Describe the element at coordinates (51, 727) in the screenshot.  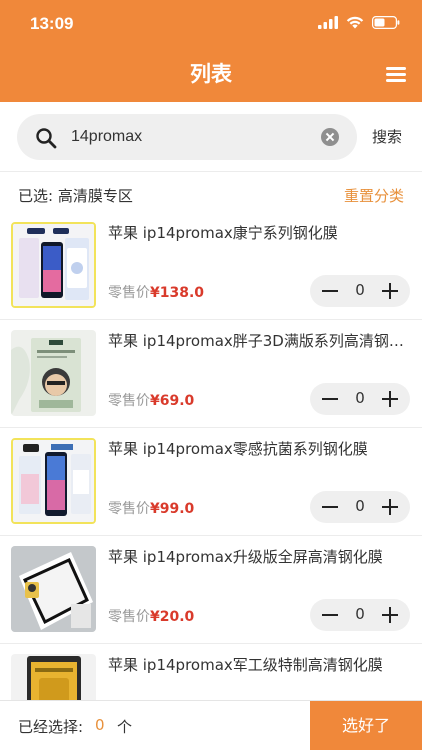
I see `selected-count-label: 已经选择:` at that location.